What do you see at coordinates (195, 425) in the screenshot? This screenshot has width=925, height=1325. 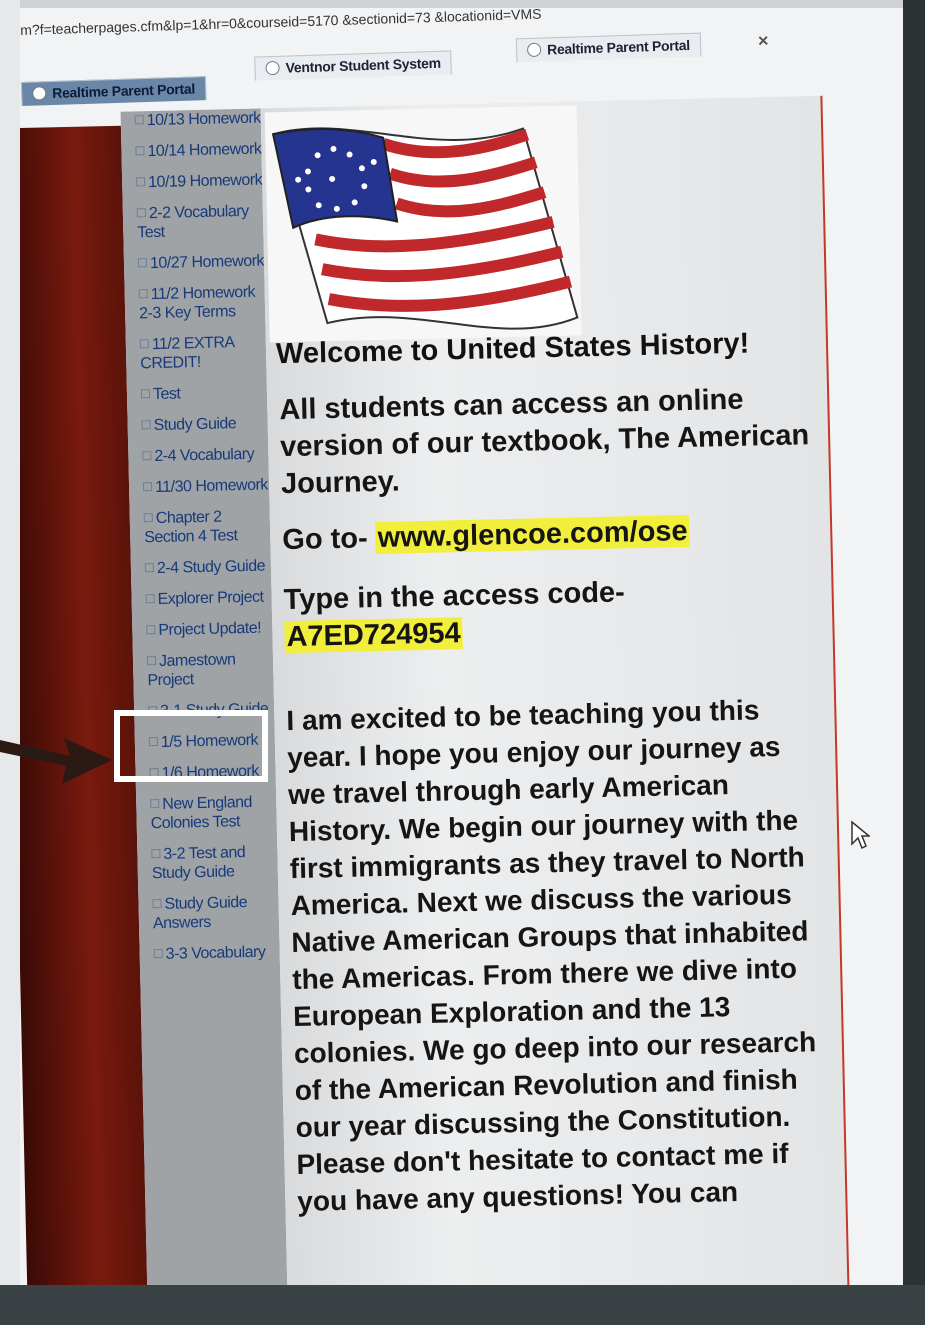 I see `sidebar-item-label: Study Guide` at bounding box center [195, 425].